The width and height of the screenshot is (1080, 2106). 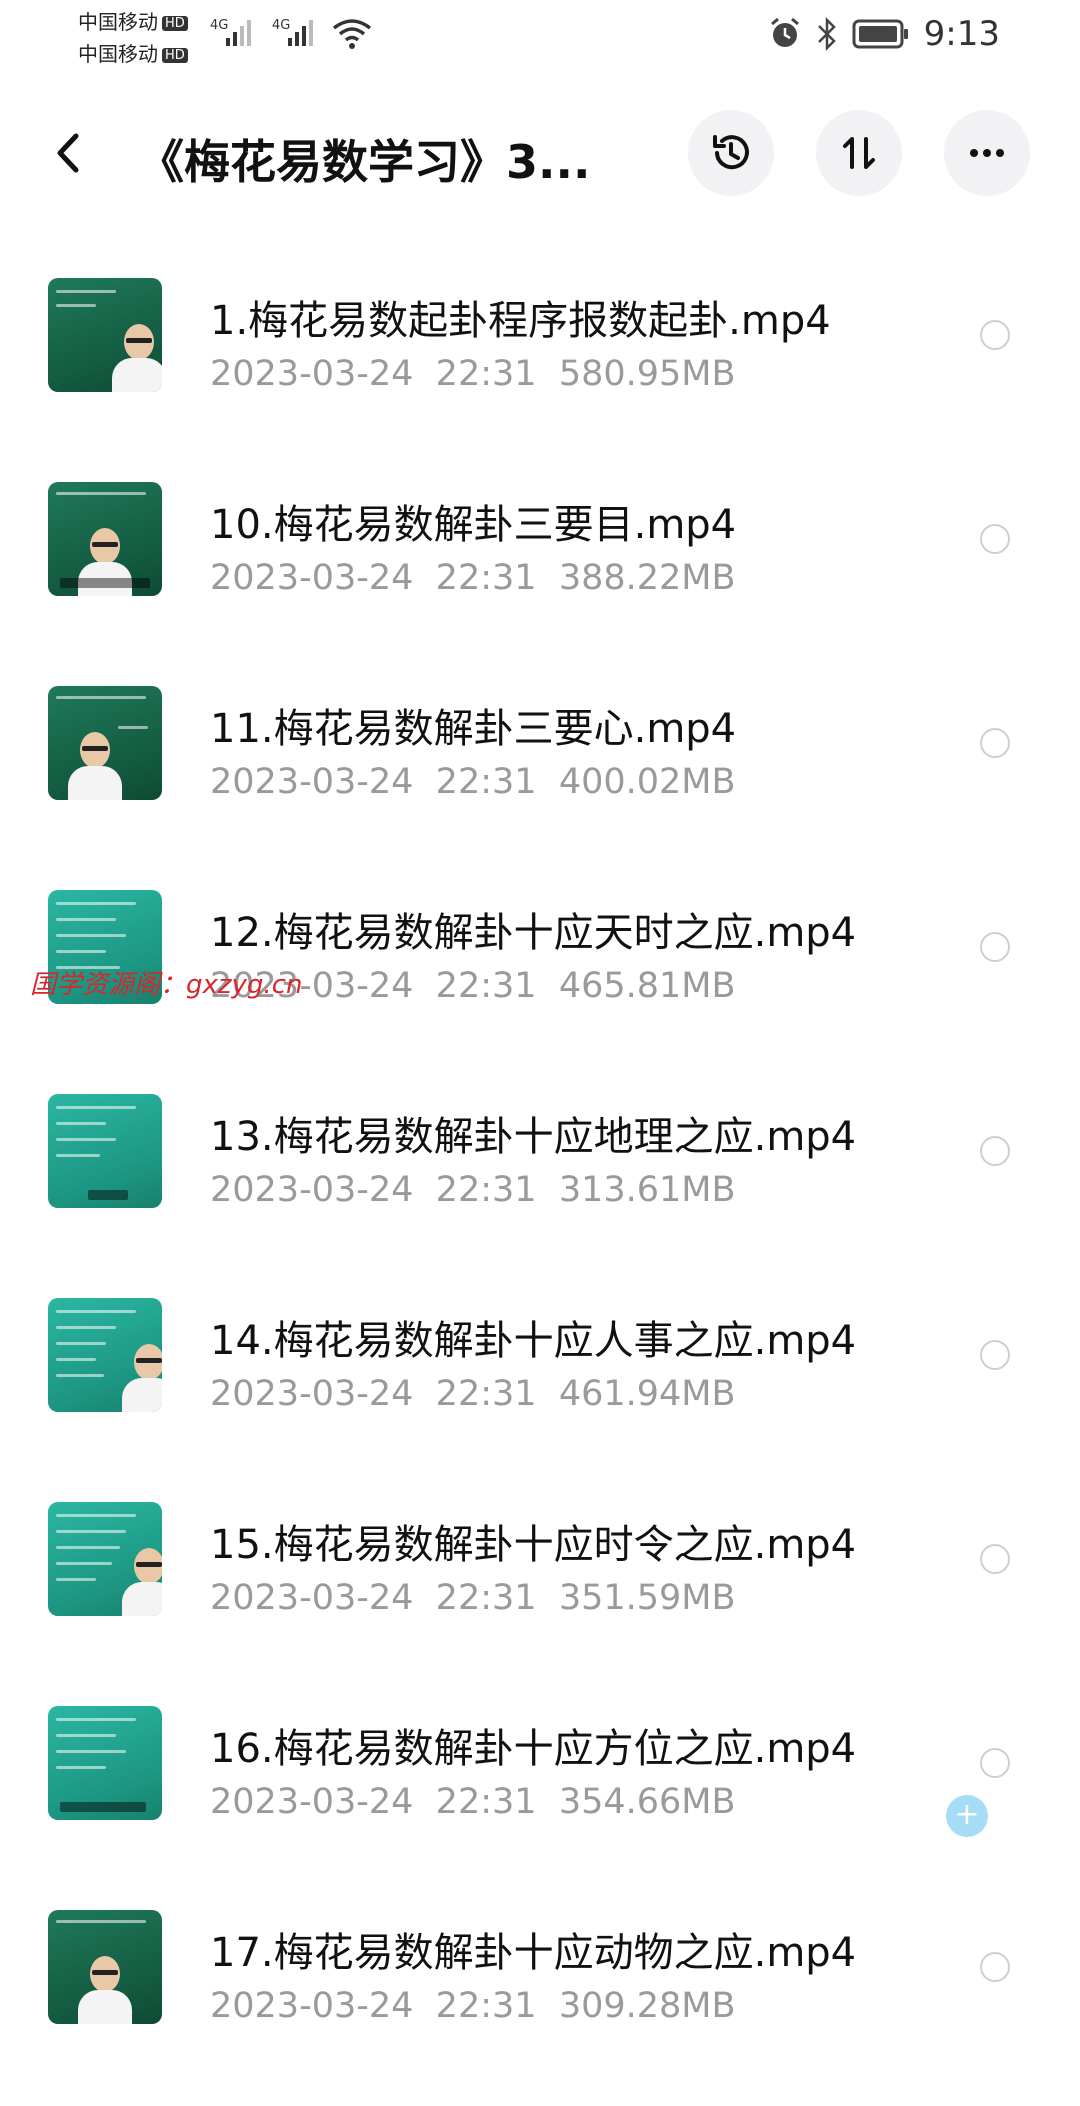 What do you see at coordinates (533, 933) in the screenshot?
I see `file-name: 12.梅花易数解卦十应天时之应.mp4` at bounding box center [533, 933].